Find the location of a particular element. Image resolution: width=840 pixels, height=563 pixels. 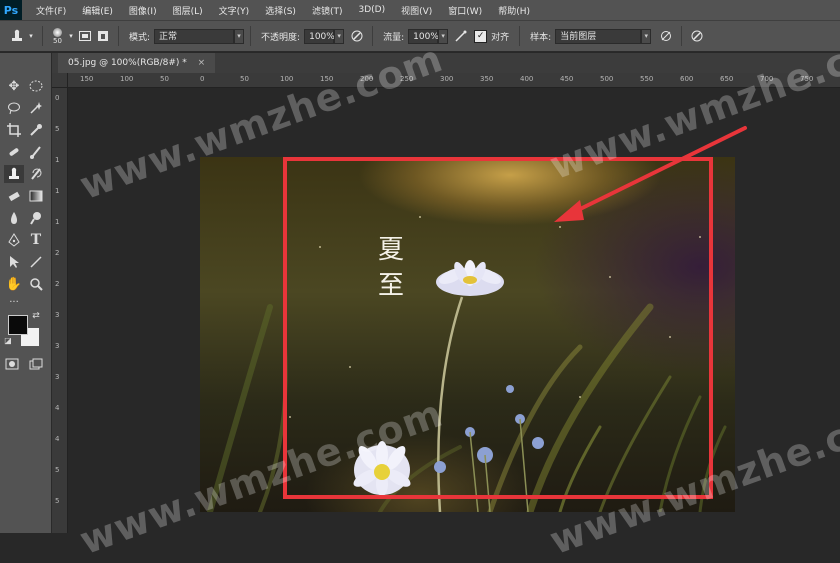

lasso-tool-icon is located at coordinates (14, 108).